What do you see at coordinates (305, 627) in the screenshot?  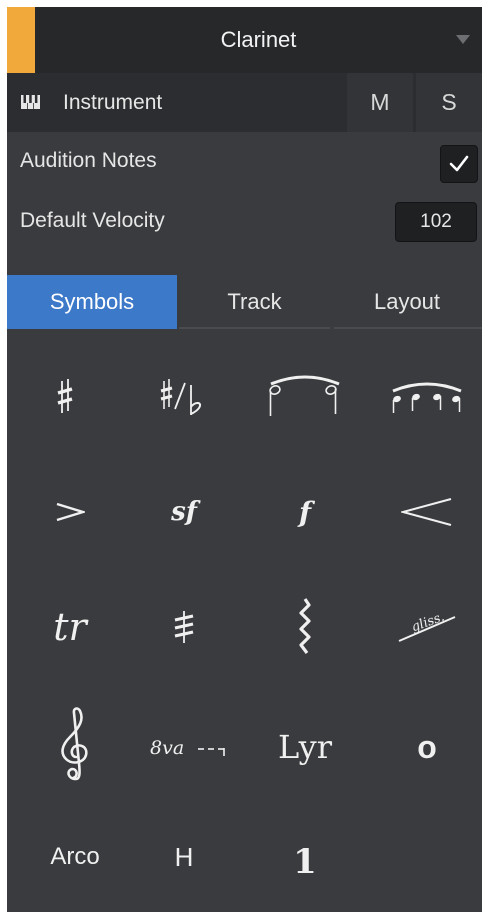 I see `arpeggio-icon` at bounding box center [305, 627].